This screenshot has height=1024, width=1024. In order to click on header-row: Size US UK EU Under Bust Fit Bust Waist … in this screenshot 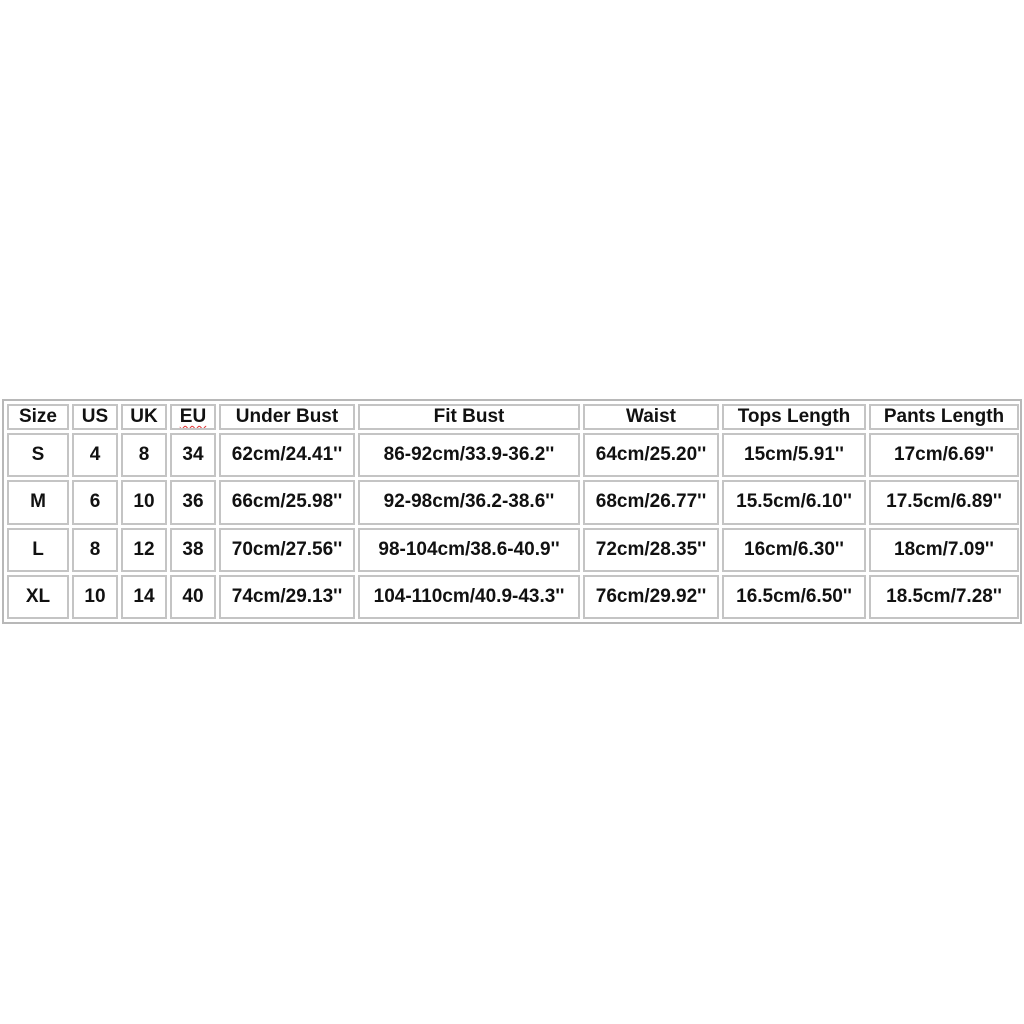, I will do `click(513, 417)`.